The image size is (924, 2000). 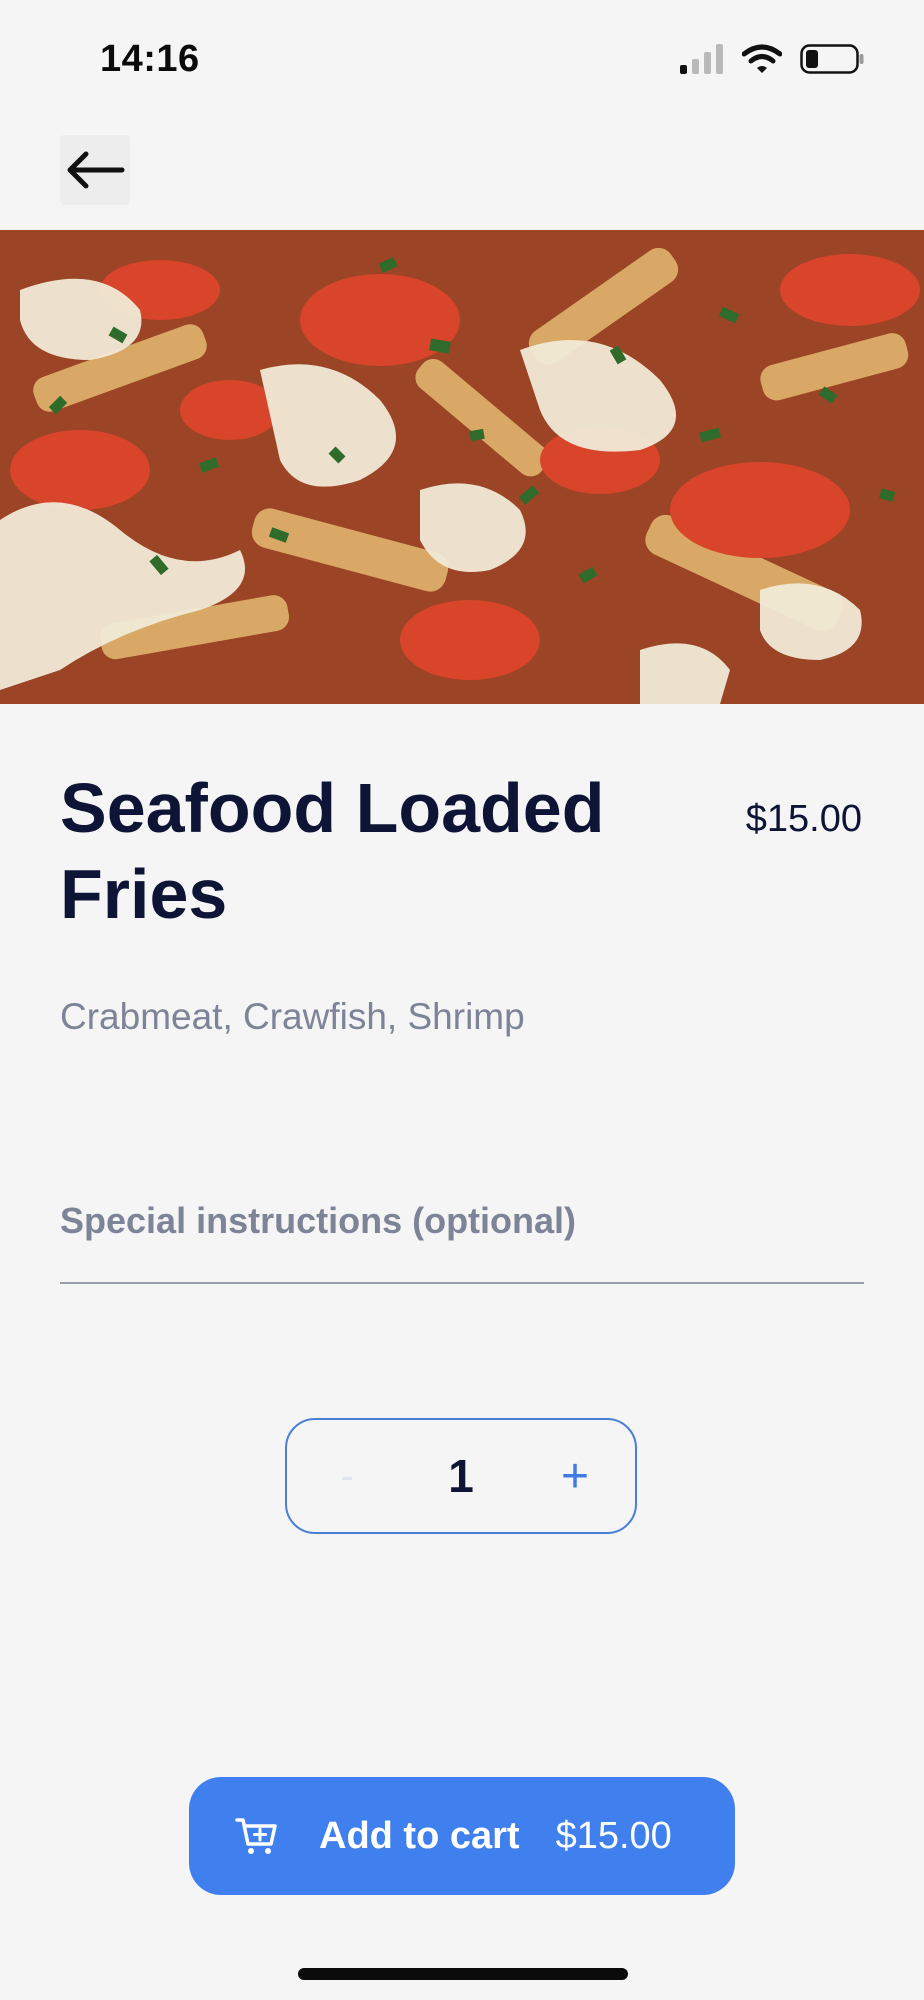 What do you see at coordinates (347, 1476) in the screenshot?
I see `decrement-button: -` at bounding box center [347, 1476].